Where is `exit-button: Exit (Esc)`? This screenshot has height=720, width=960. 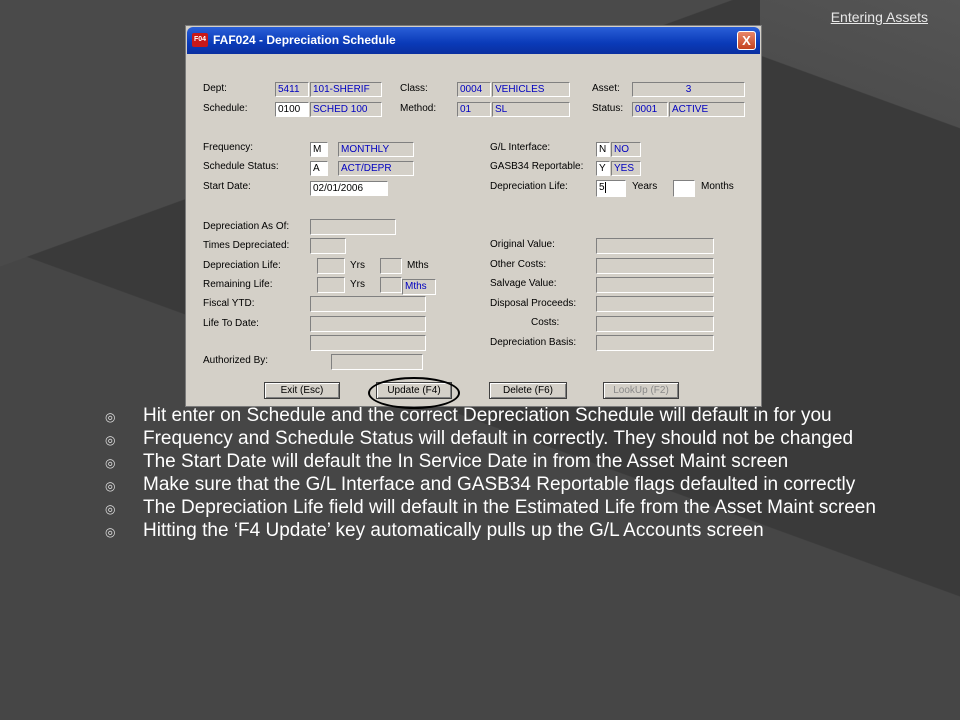
exit-button: Exit (Esc) is located at coordinates (302, 390).